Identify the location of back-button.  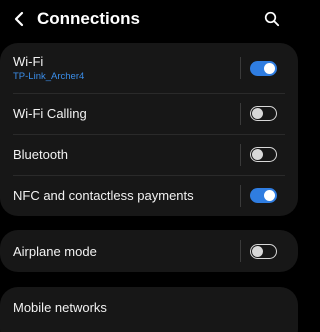
(19, 19).